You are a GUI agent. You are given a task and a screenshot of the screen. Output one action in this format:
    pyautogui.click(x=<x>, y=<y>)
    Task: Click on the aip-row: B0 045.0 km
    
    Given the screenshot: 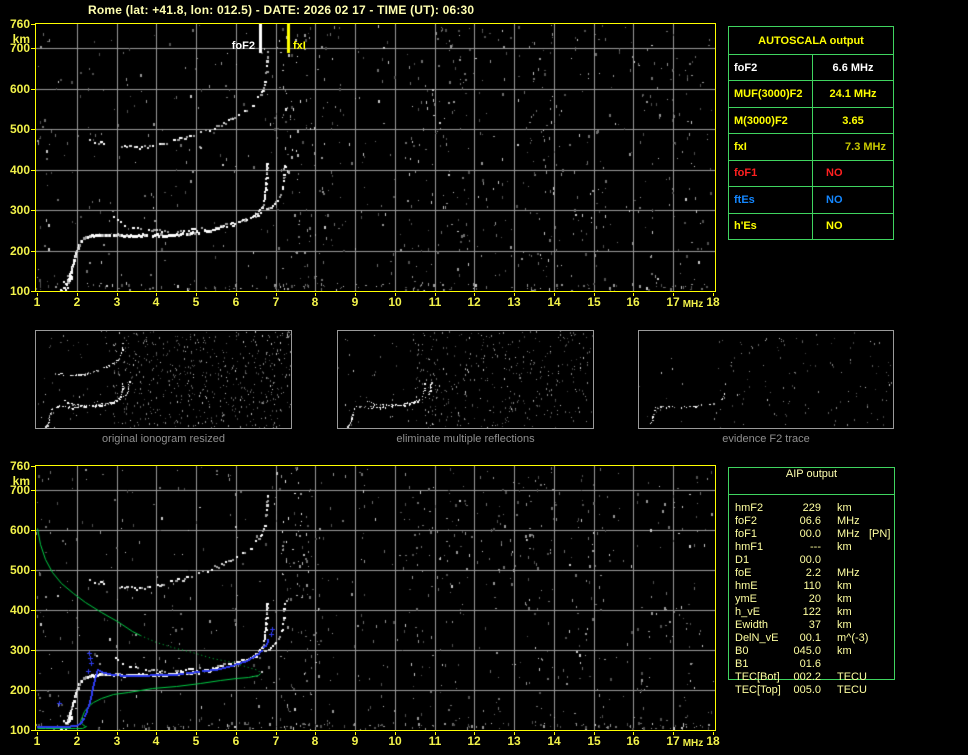 What is the action you would take?
    pyautogui.click(x=814, y=651)
    